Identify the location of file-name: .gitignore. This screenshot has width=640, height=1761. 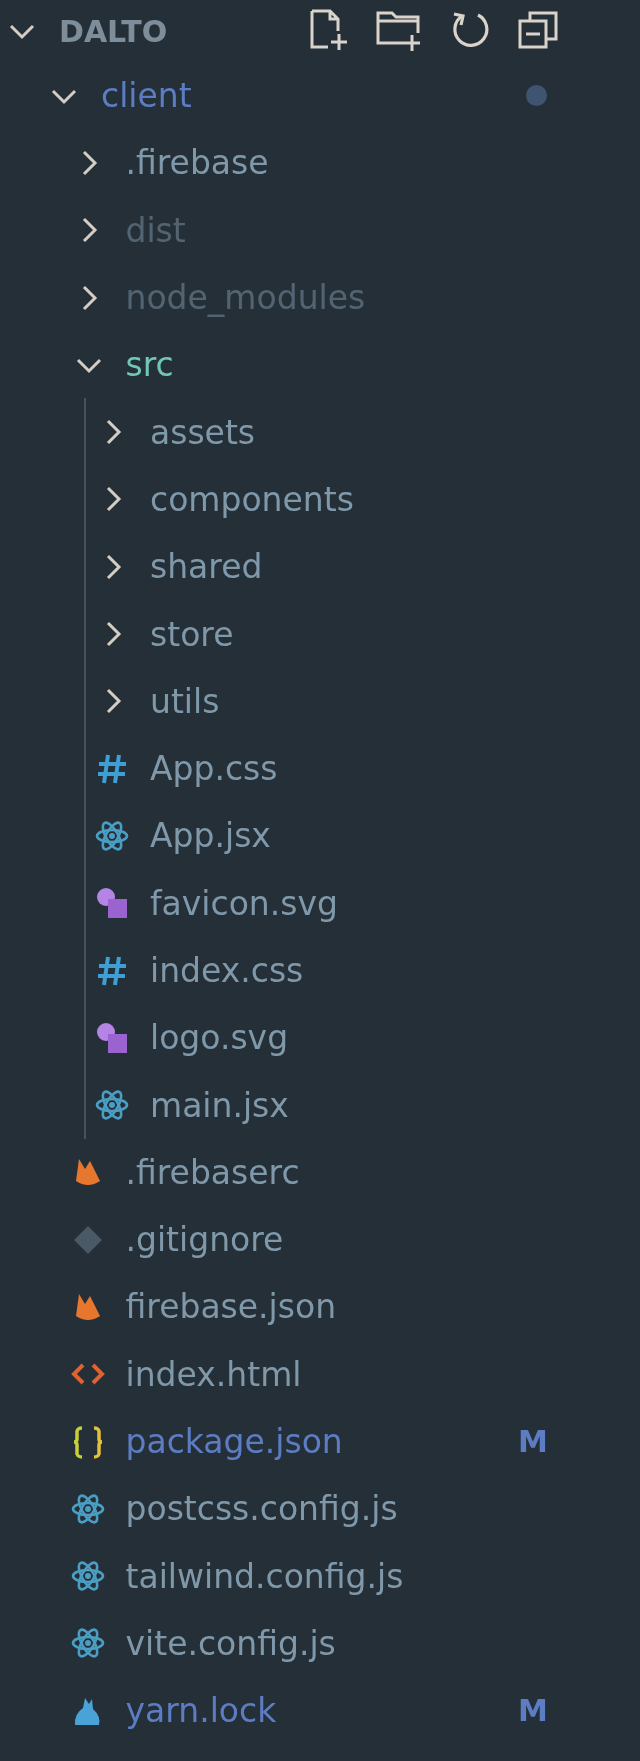
(204, 1240).